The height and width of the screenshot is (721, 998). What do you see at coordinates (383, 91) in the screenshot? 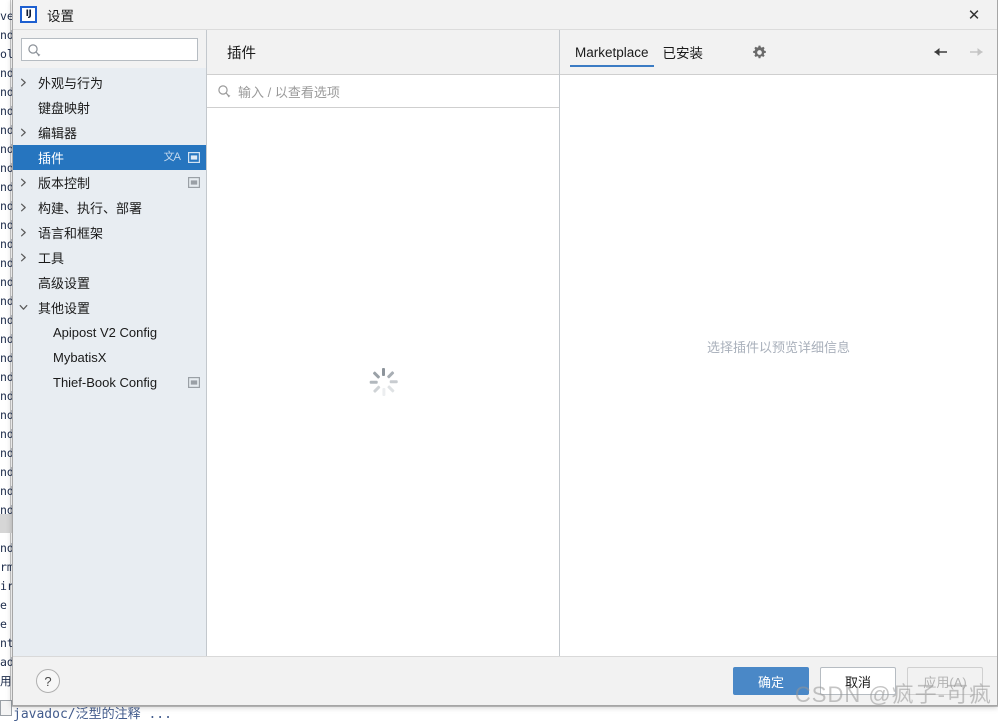
I see `plugin-search-input: 输入 / 以查看选项` at bounding box center [383, 91].